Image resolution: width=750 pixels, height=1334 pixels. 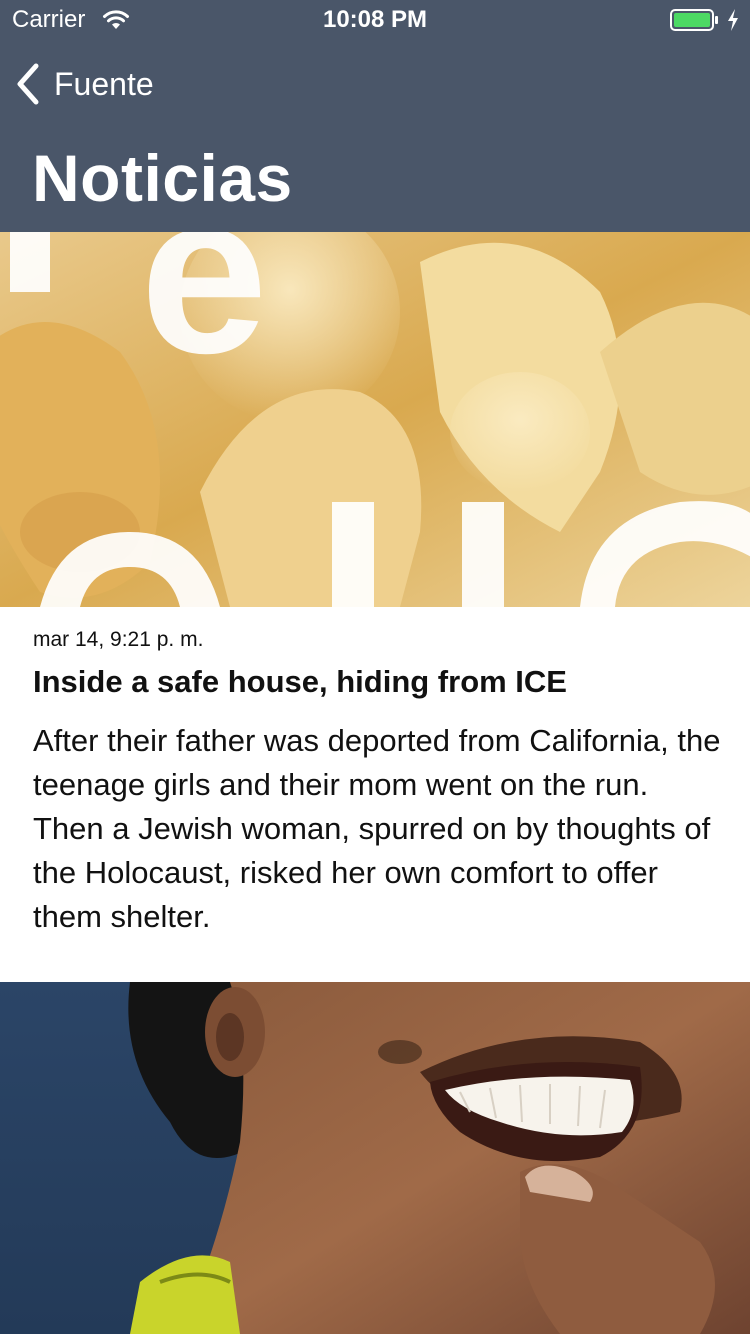 What do you see at coordinates (733, 20) in the screenshot?
I see `charging-bolt-icon` at bounding box center [733, 20].